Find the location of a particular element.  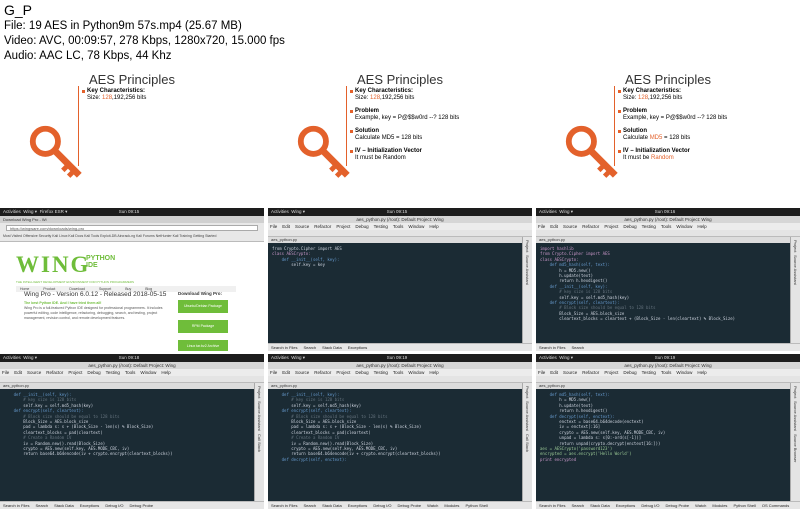

download-deb-button: Ubuntu/Debian Package is located at coordinates (203, 306).